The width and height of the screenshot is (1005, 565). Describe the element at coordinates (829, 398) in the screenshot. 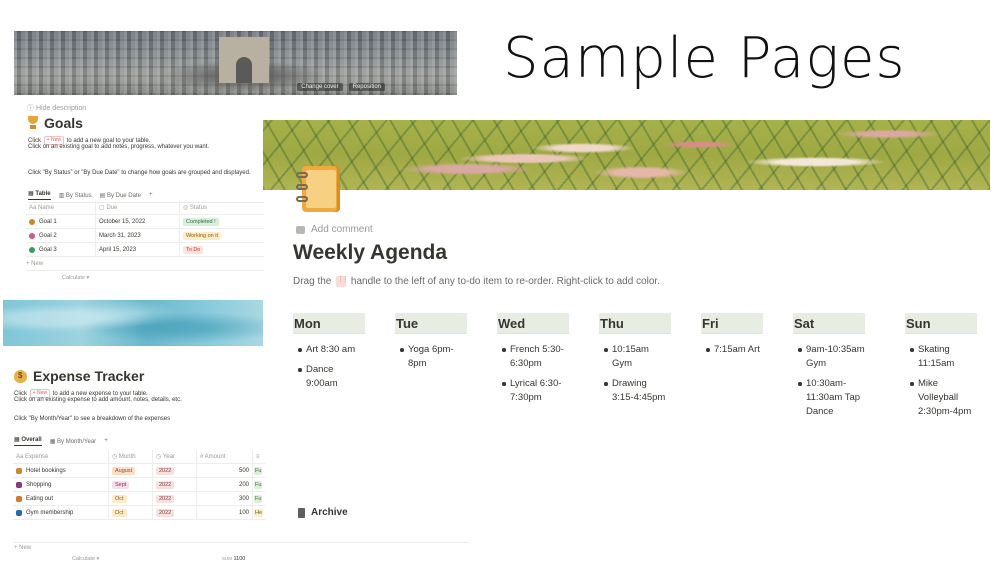

I see `list-item: 10:30am-11:30am Tap Dance` at that location.